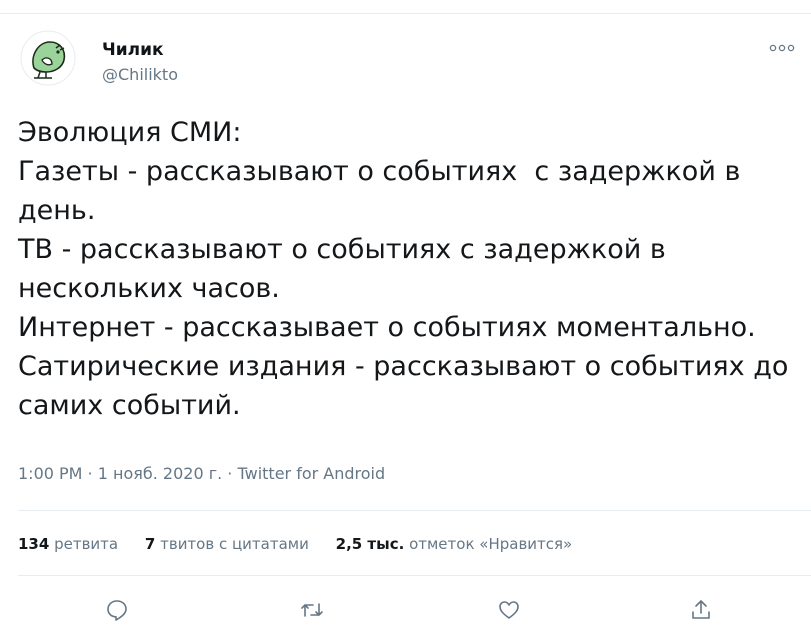 The width and height of the screenshot is (811, 629). I want to click on bird-avatar-icon, so click(48, 58).